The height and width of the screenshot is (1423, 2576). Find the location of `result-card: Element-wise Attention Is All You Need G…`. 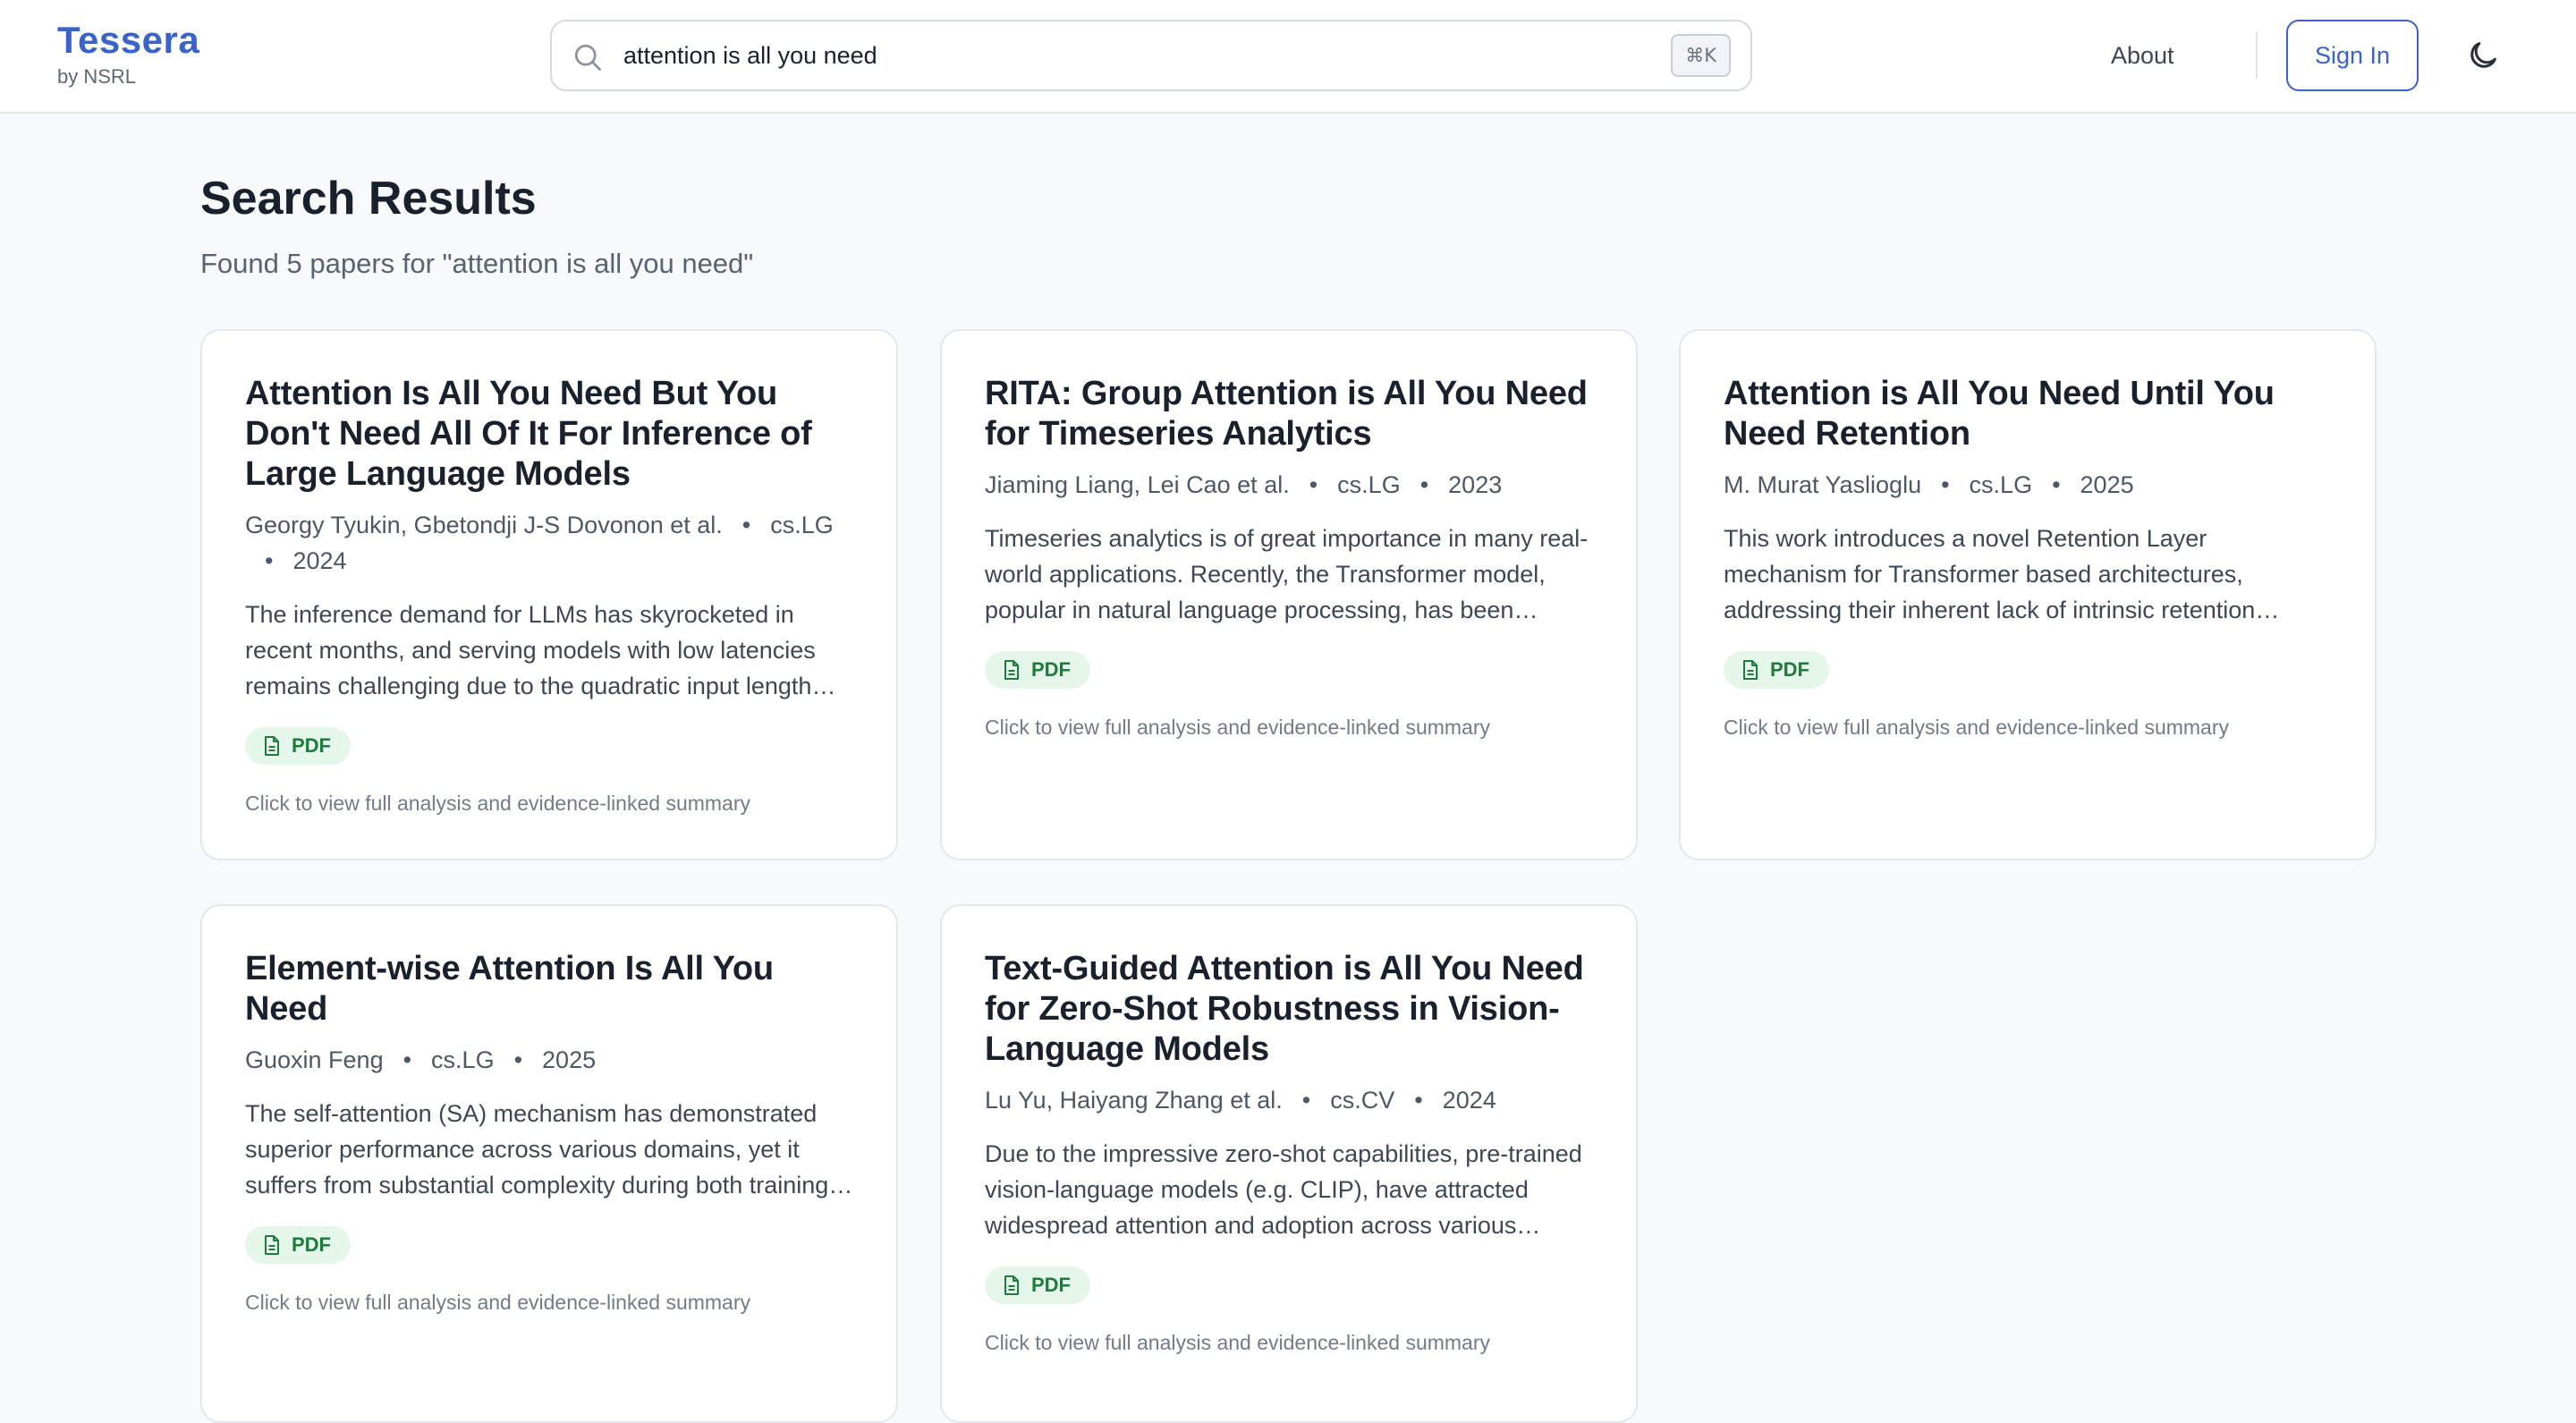

result-card: Element-wise Attention Is All You Need G… is located at coordinates (549, 1163).